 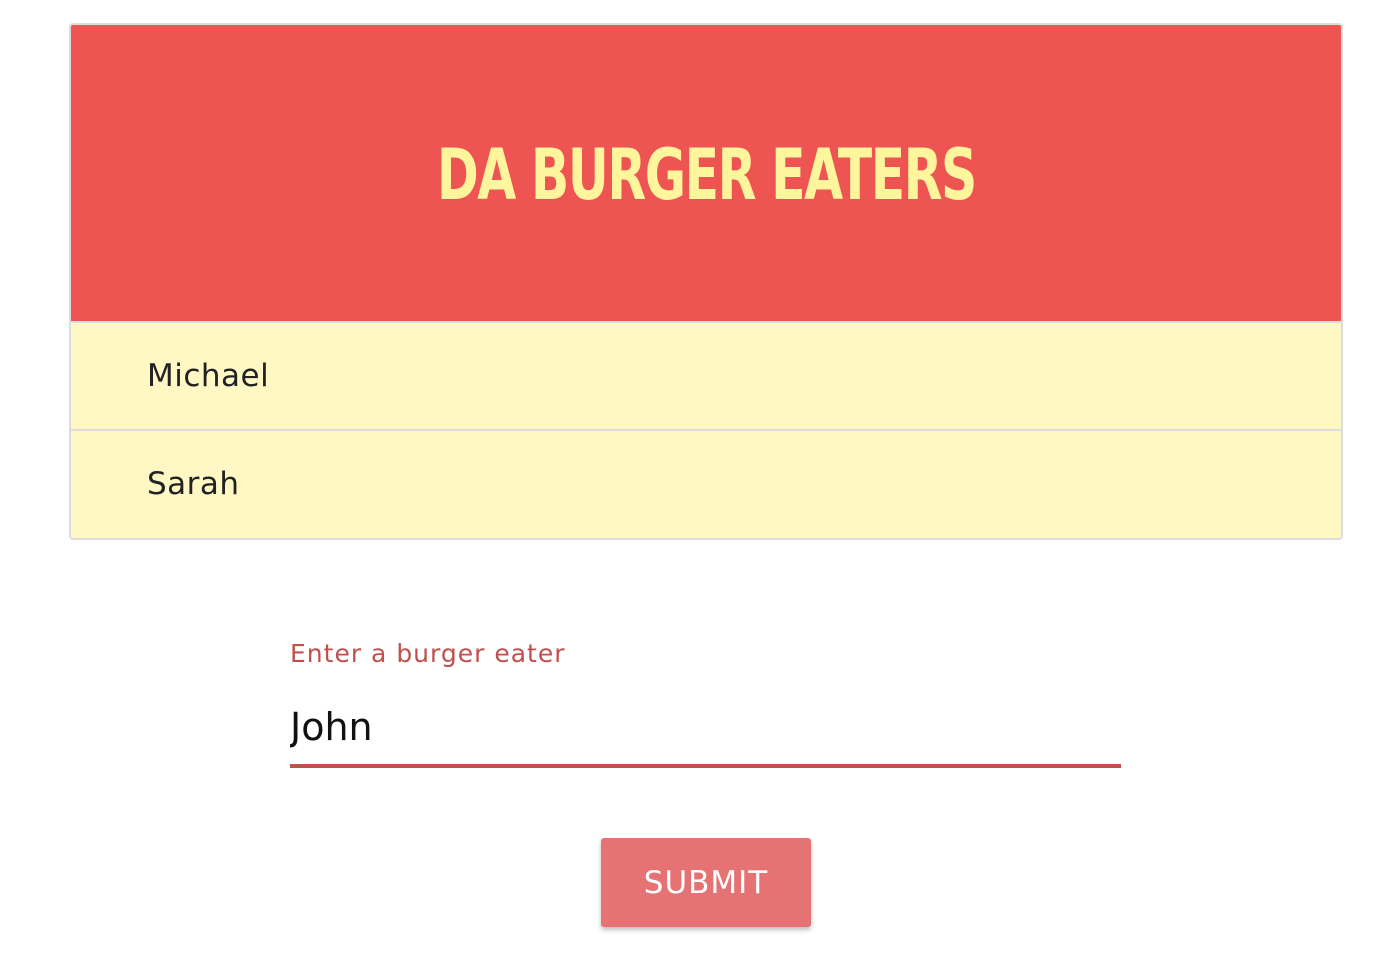 I want to click on page-title: DA BURGER EATERS, so click(x=706, y=175).